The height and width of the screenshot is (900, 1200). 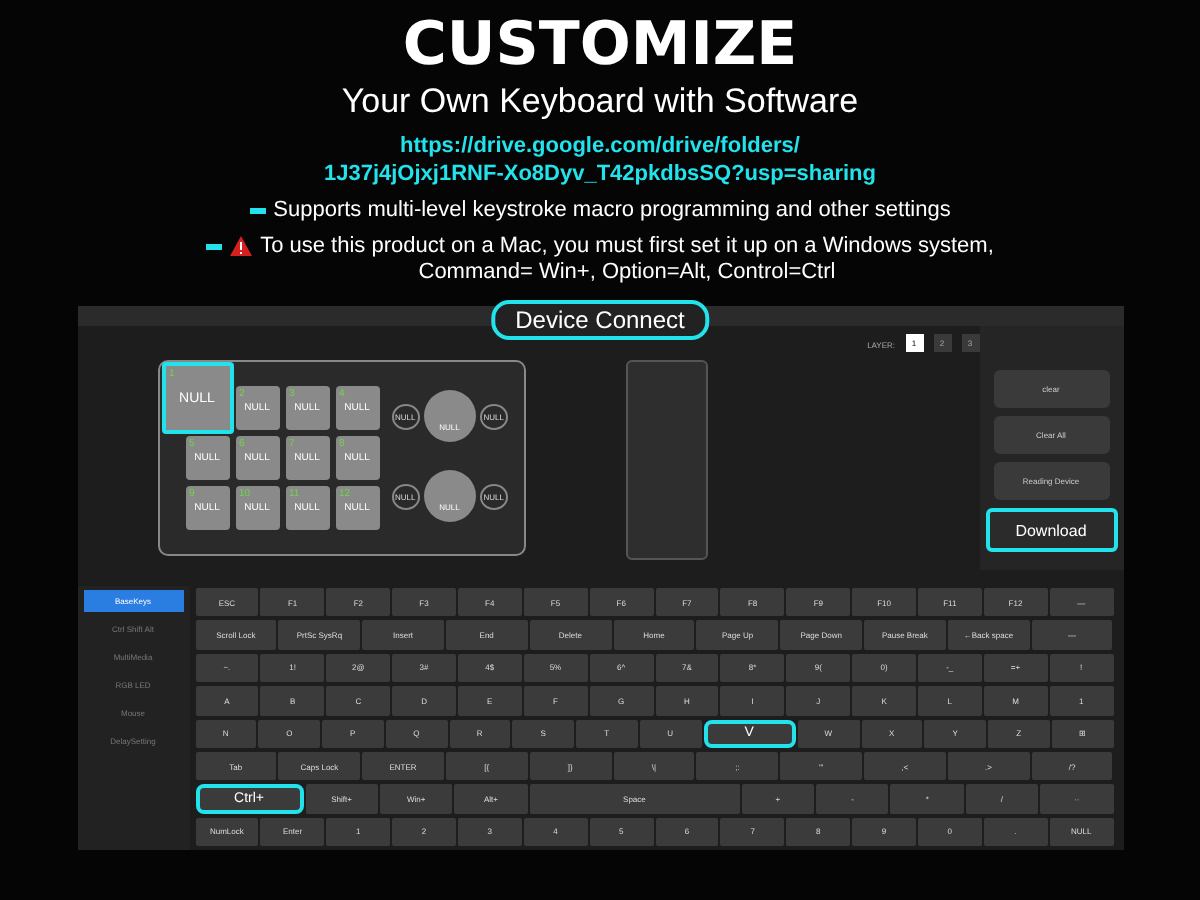 What do you see at coordinates (600, 46) in the screenshot?
I see `headline: CUSTOMIZE` at bounding box center [600, 46].